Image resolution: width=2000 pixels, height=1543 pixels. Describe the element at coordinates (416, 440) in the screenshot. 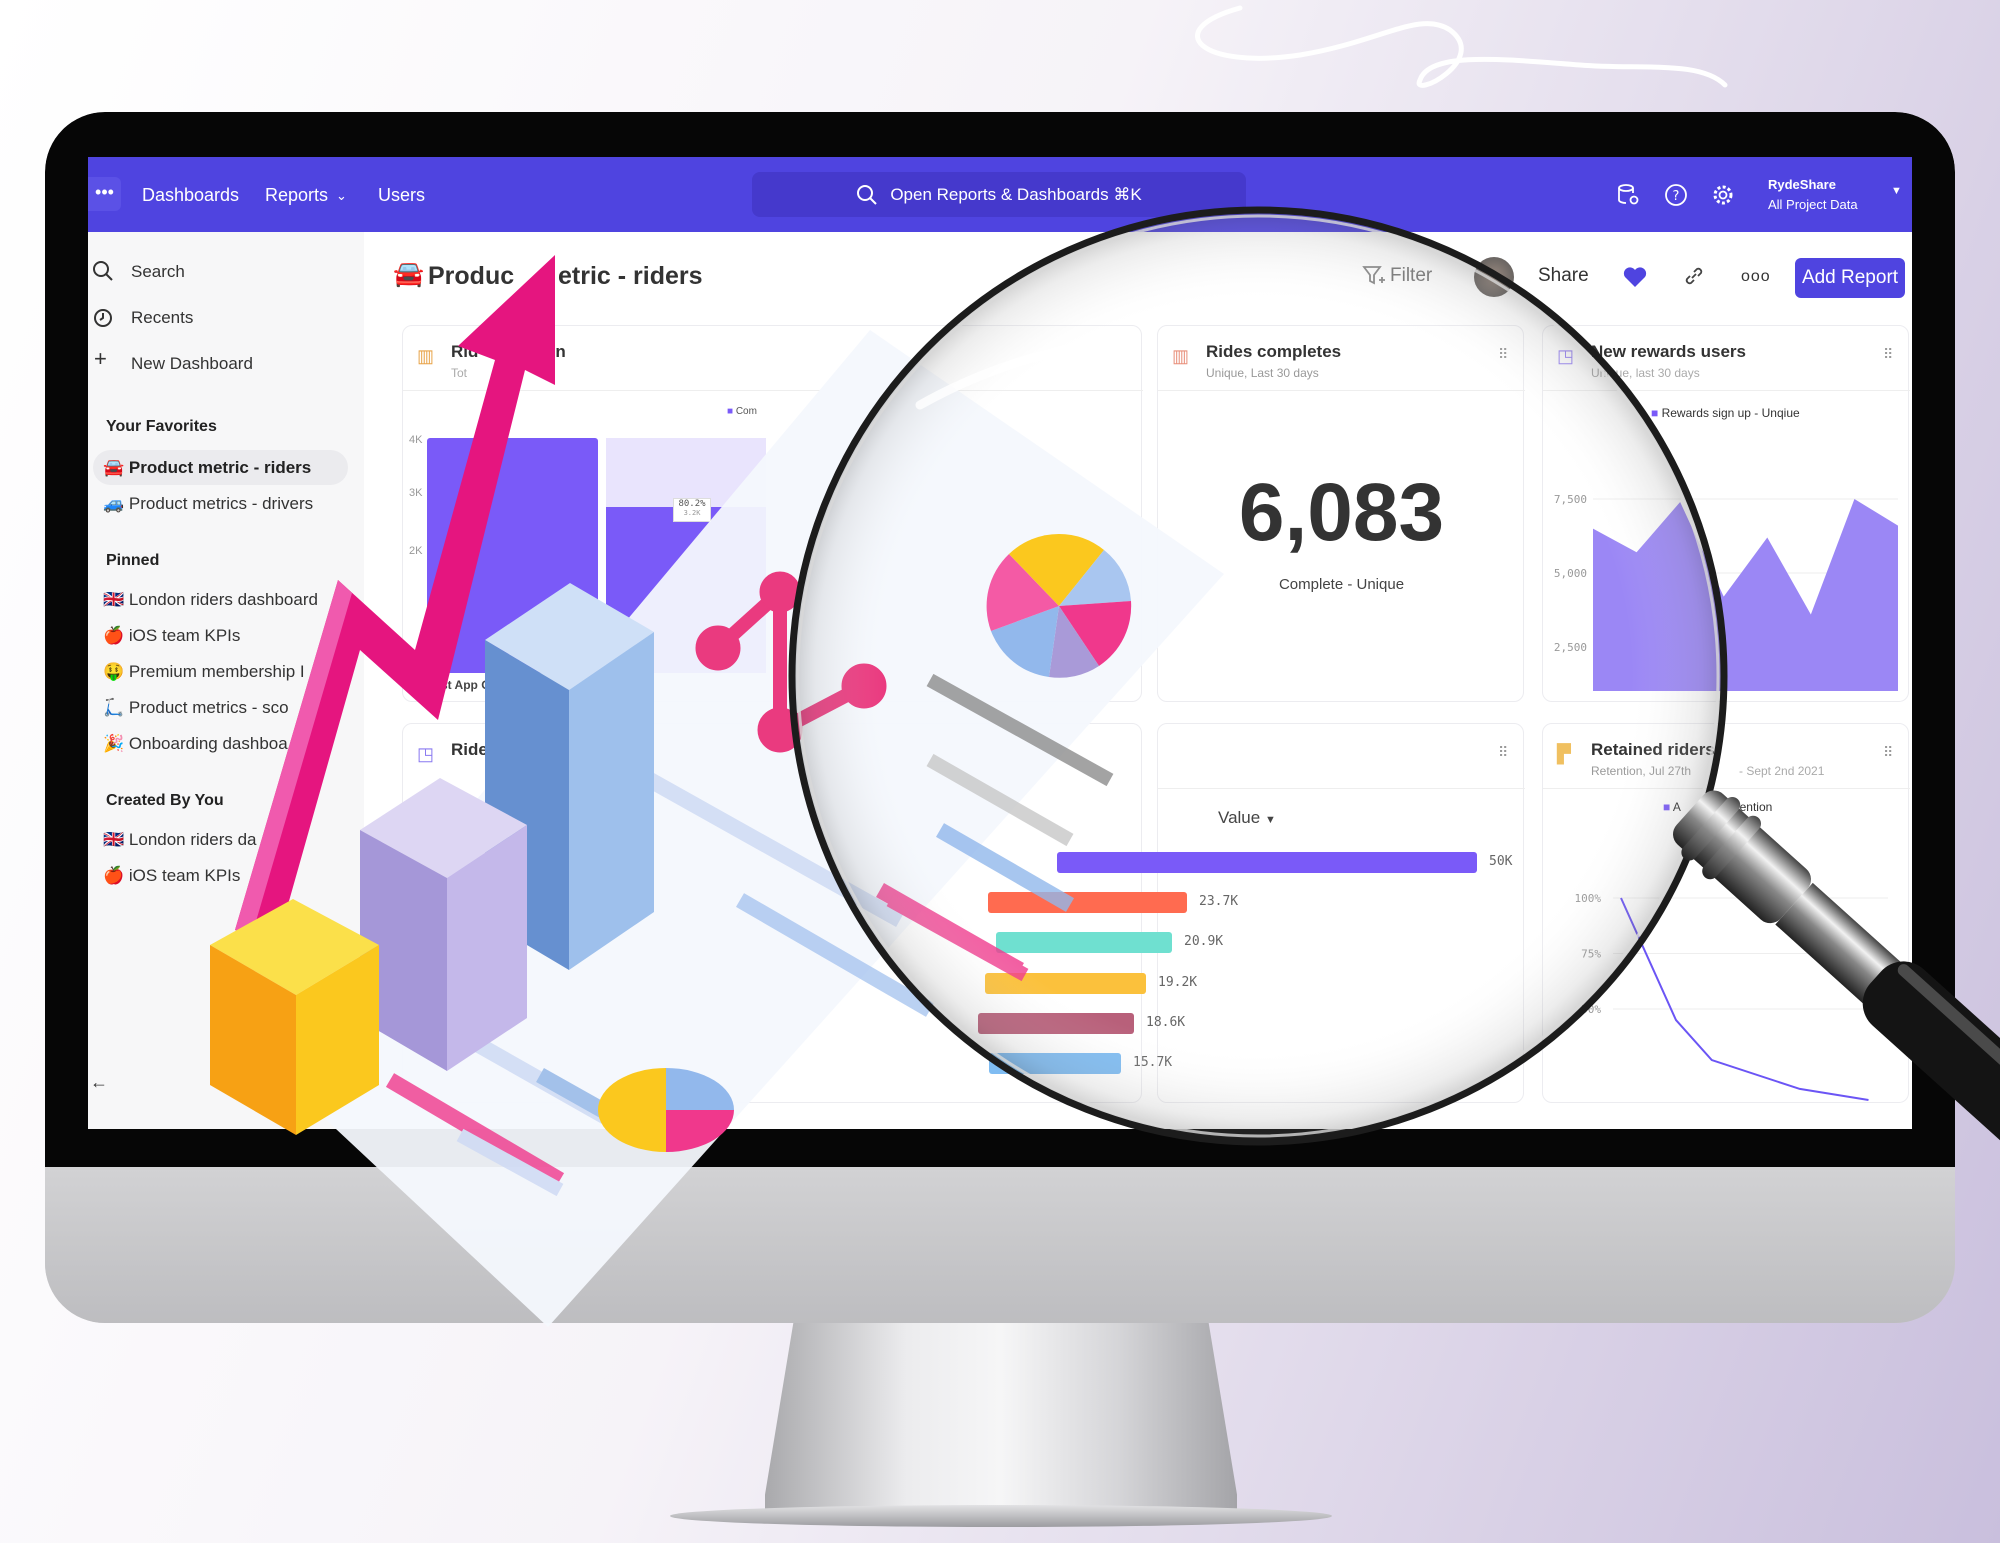

I see `y-tick: 4K` at that location.